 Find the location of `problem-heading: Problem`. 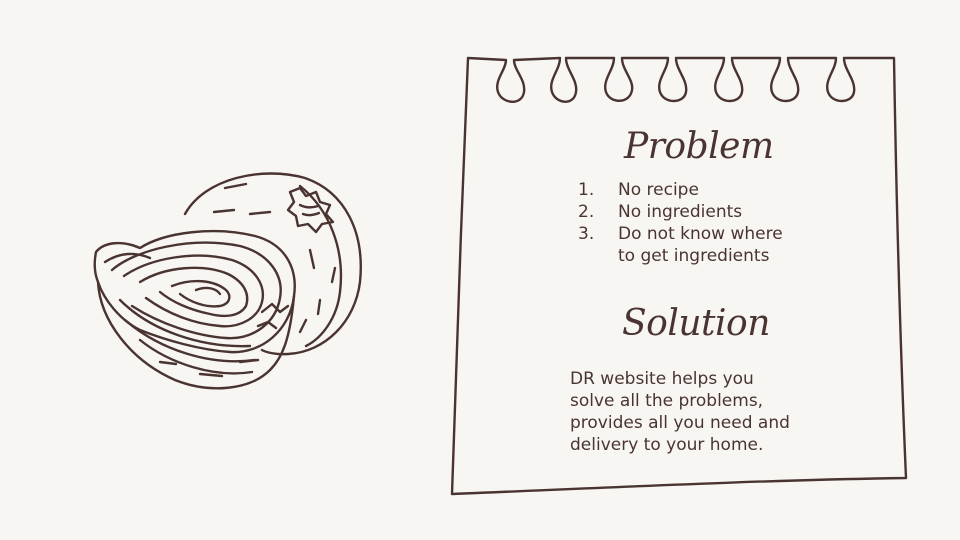

problem-heading: Problem is located at coordinates (699, 146).